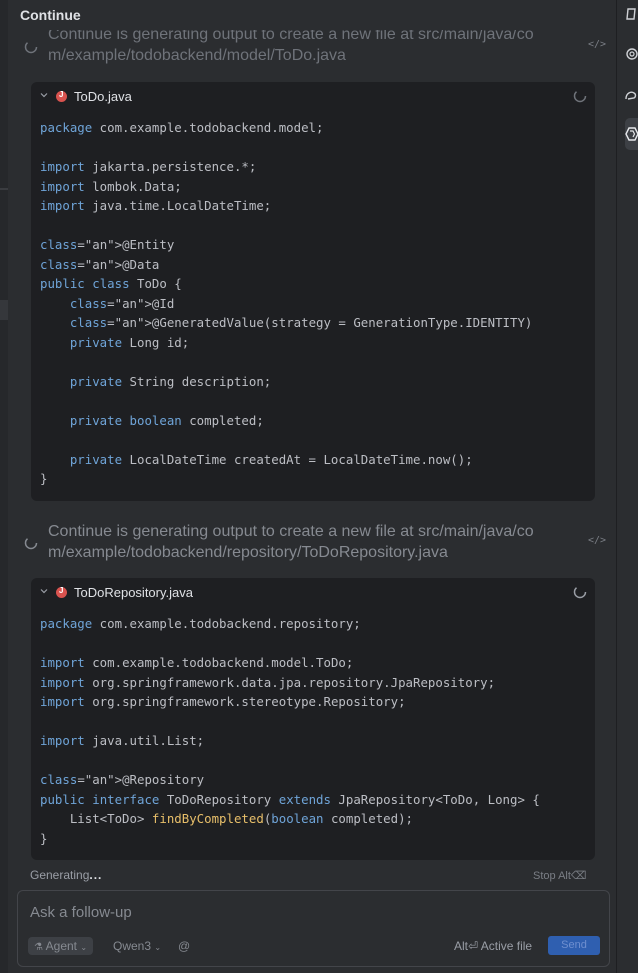 This screenshot has height=973, width=638. What do you see at coordinates (630, 54) in the screenshot?
I see `ai-assistant-icon` at bounding box center [630, 54].